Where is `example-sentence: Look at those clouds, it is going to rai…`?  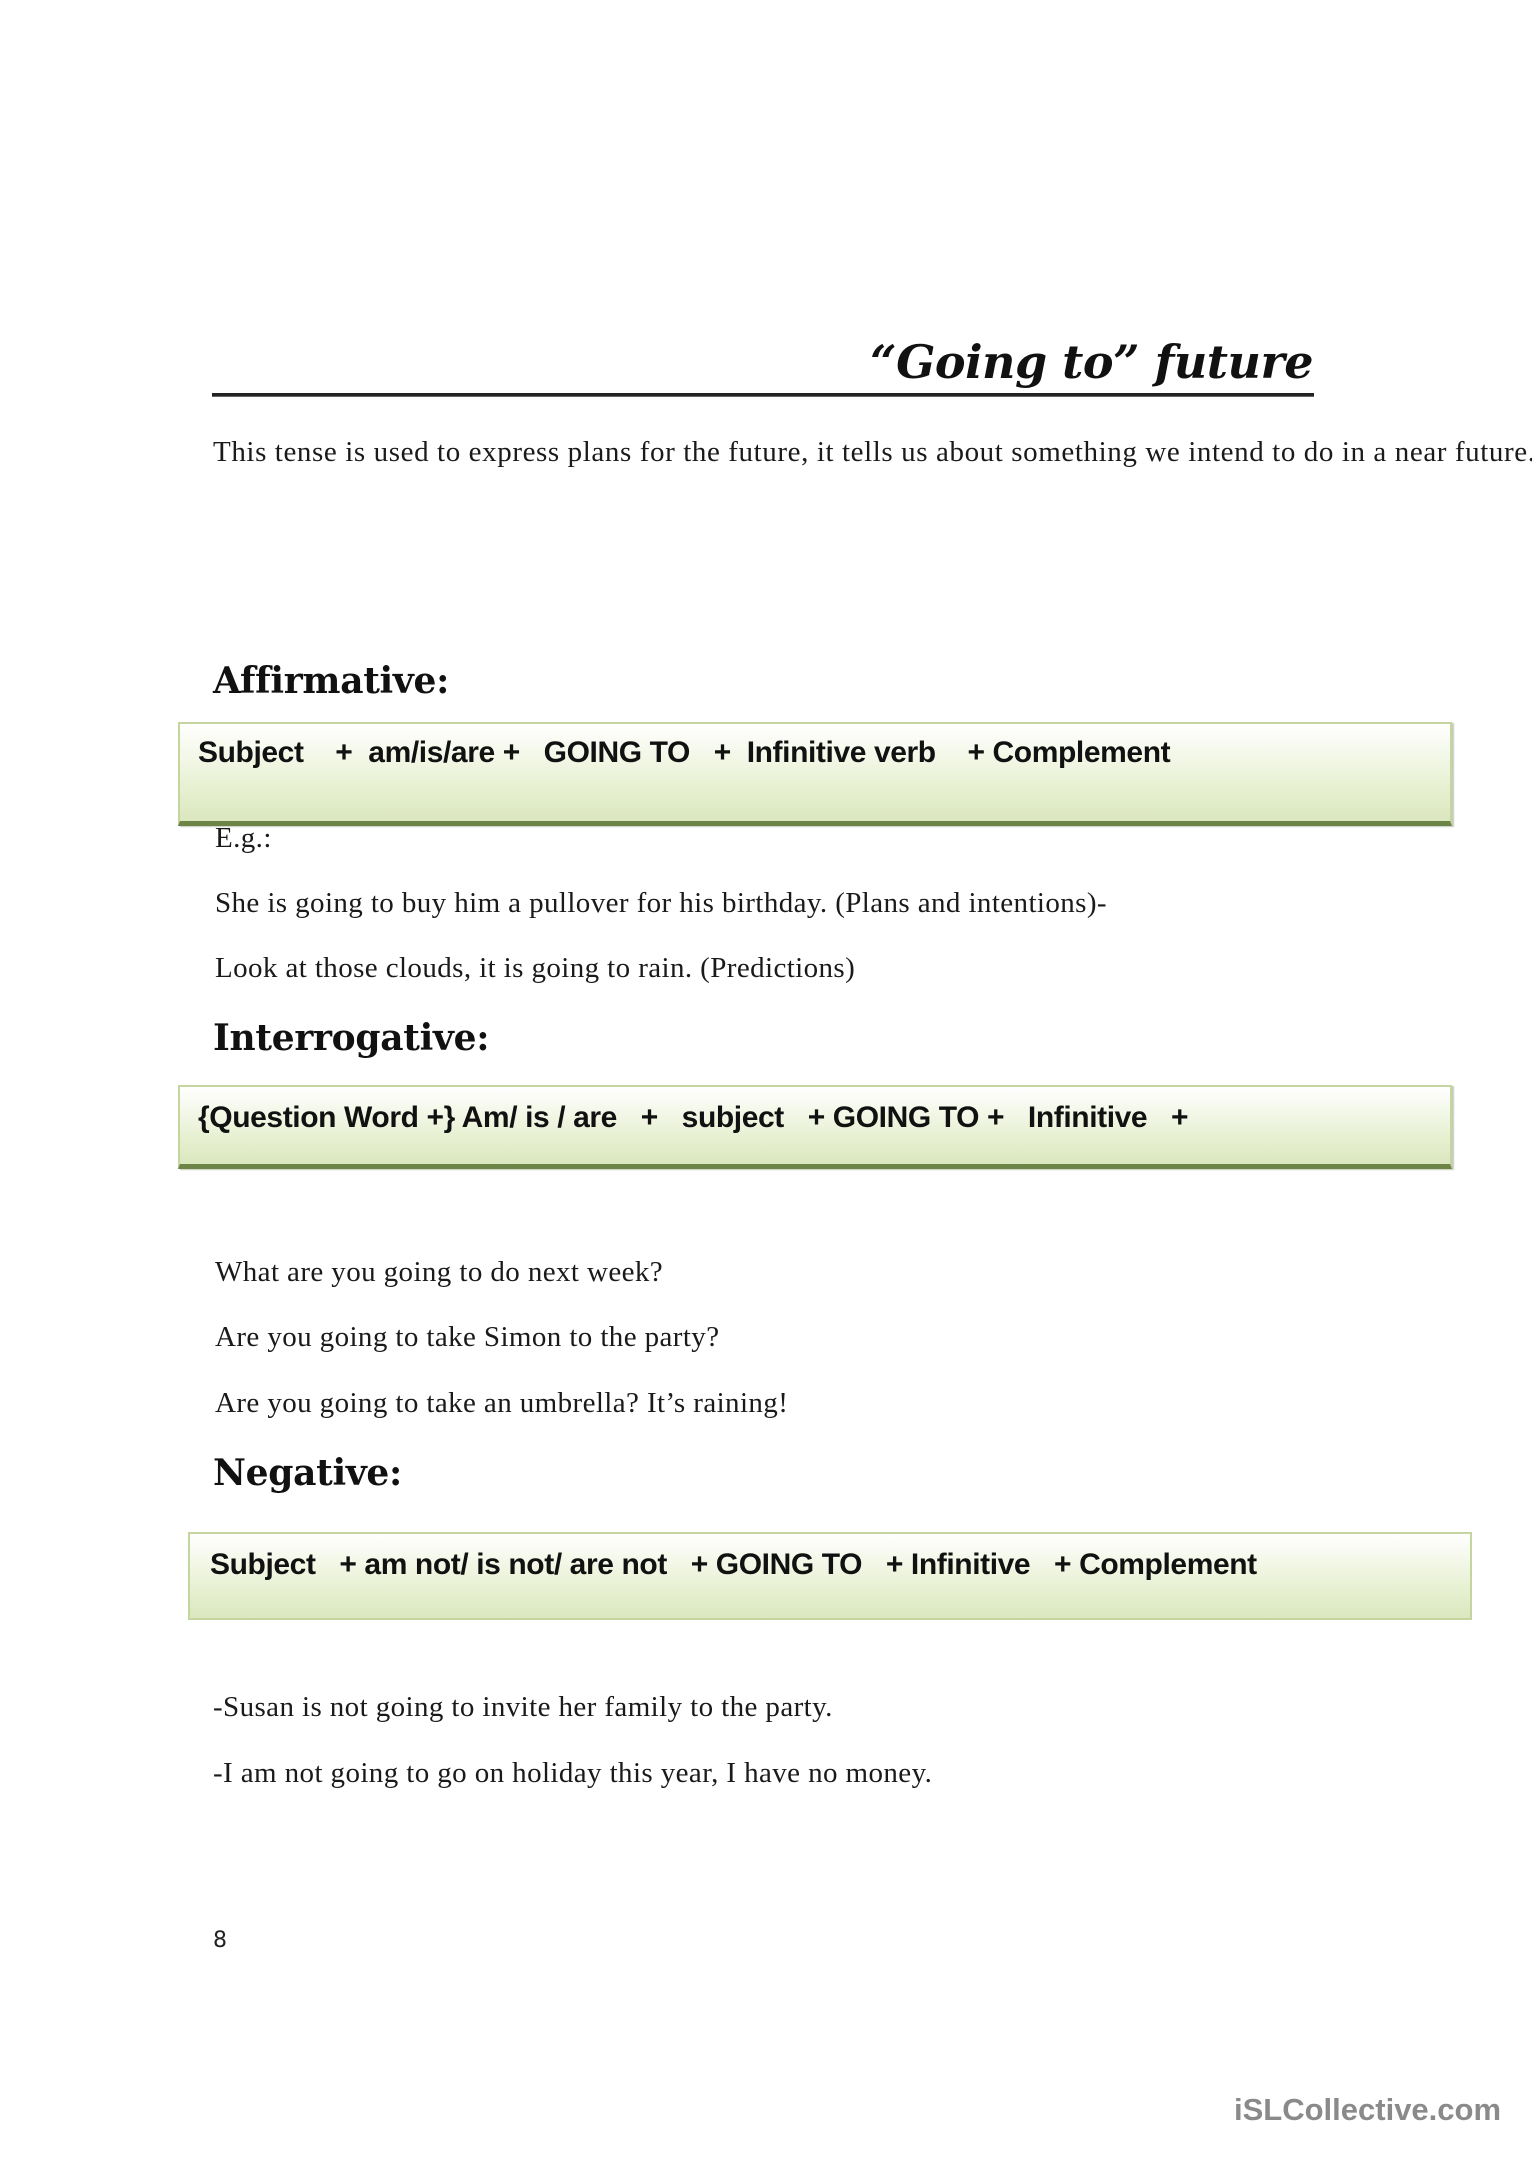 example-sentence: Look at those clouds, it is going to rai… is located at coordinates (535, 968).